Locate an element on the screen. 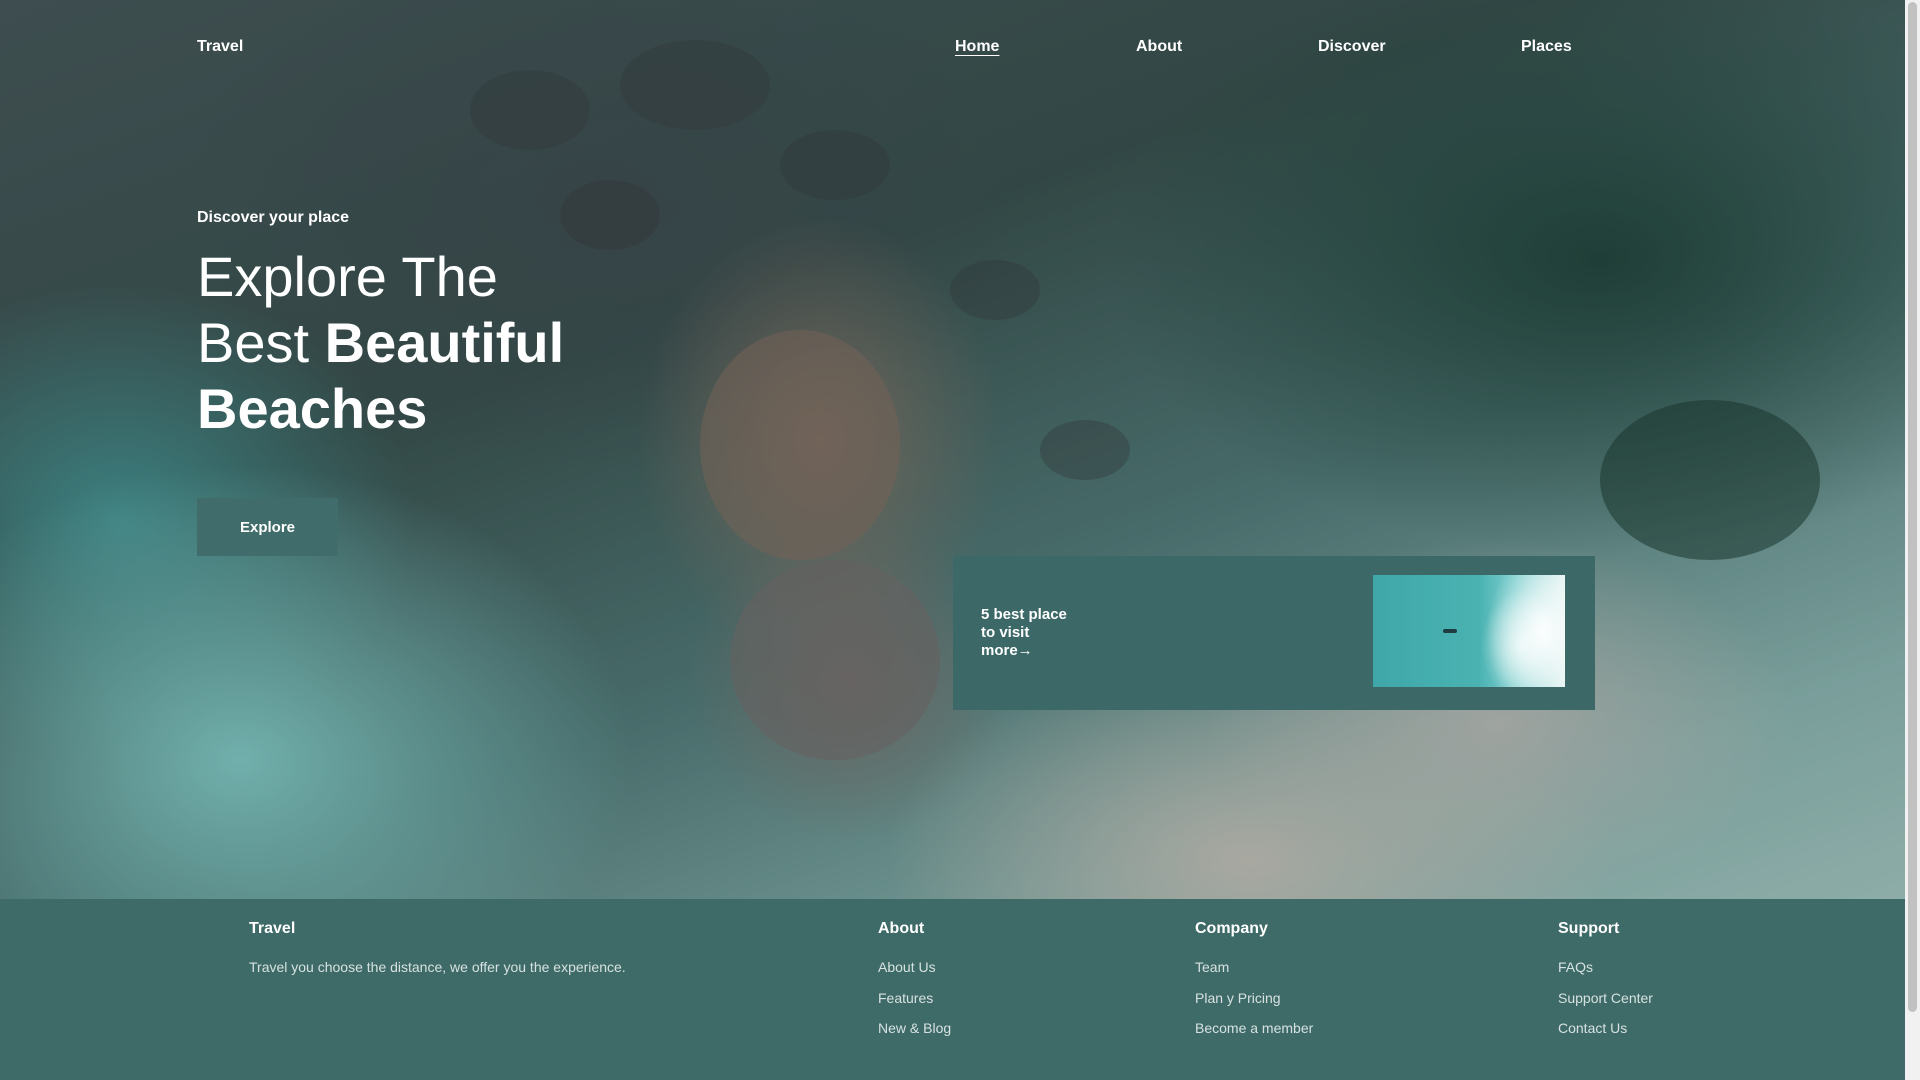 The image size is (1920, 1080). hero-headline: Explore The Best Beautiful Beaches is located at coordinates (437, 343).